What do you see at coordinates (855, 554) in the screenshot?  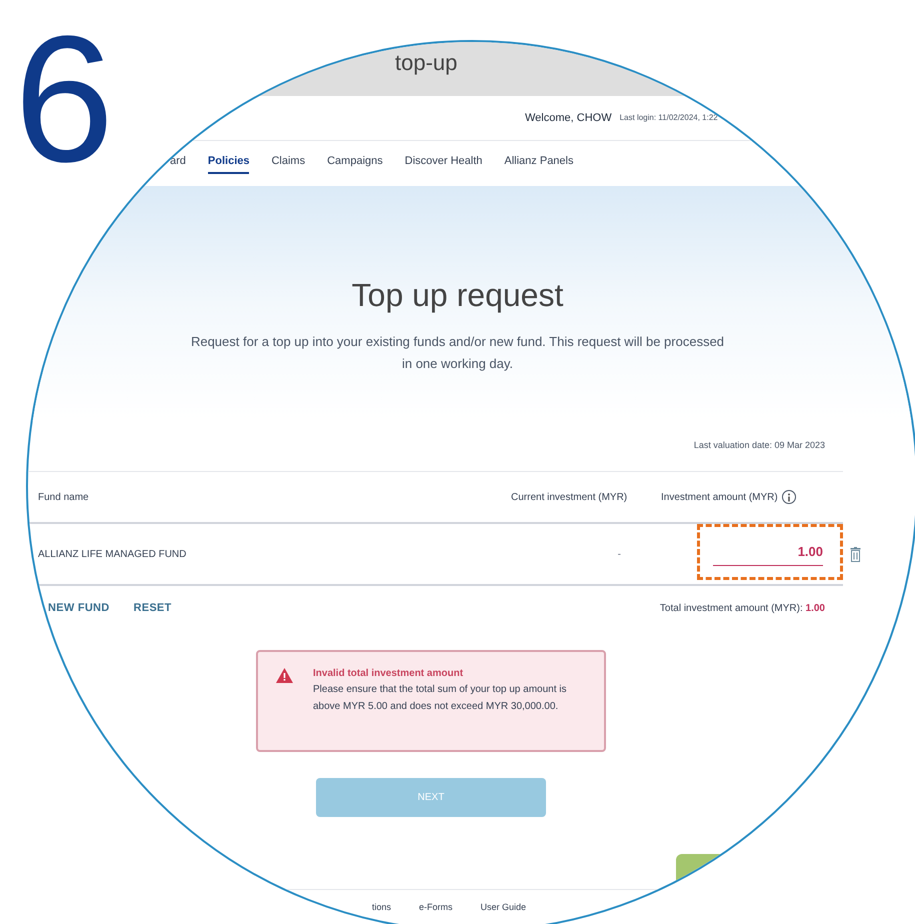 I see `trash-icon` at bounding box center [855, 554].